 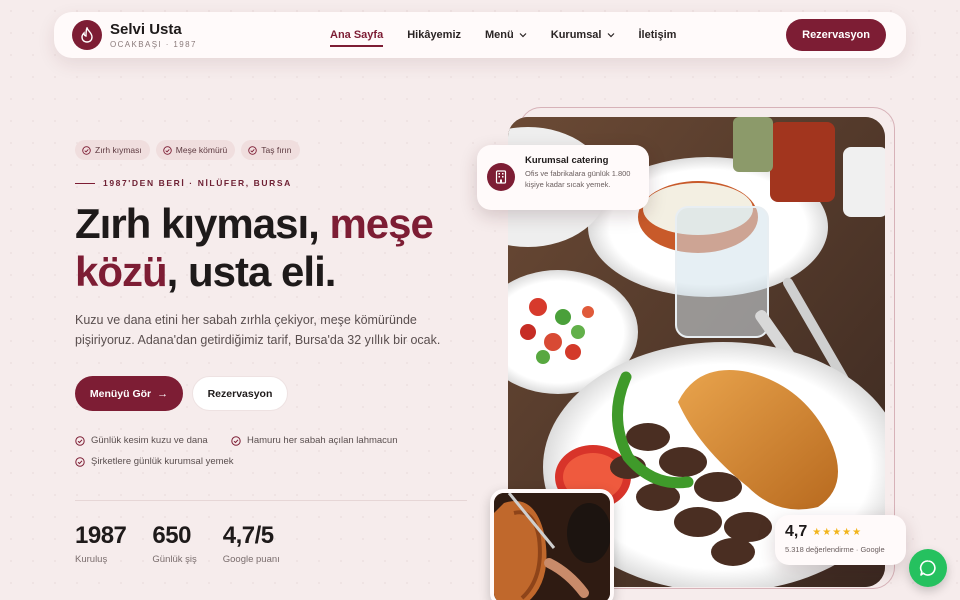 I want to click on view-menu-button: Menüyü Gör →, so click(x=129, y=393).